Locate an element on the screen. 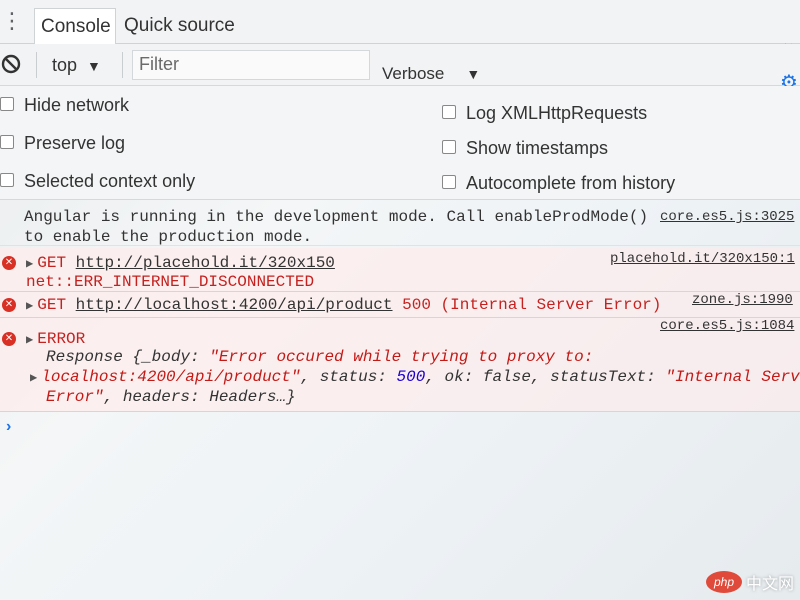 This screenshot has width=800, height=600. show-timestamps-label: Show timestamps is located at coordinates (537, 148).